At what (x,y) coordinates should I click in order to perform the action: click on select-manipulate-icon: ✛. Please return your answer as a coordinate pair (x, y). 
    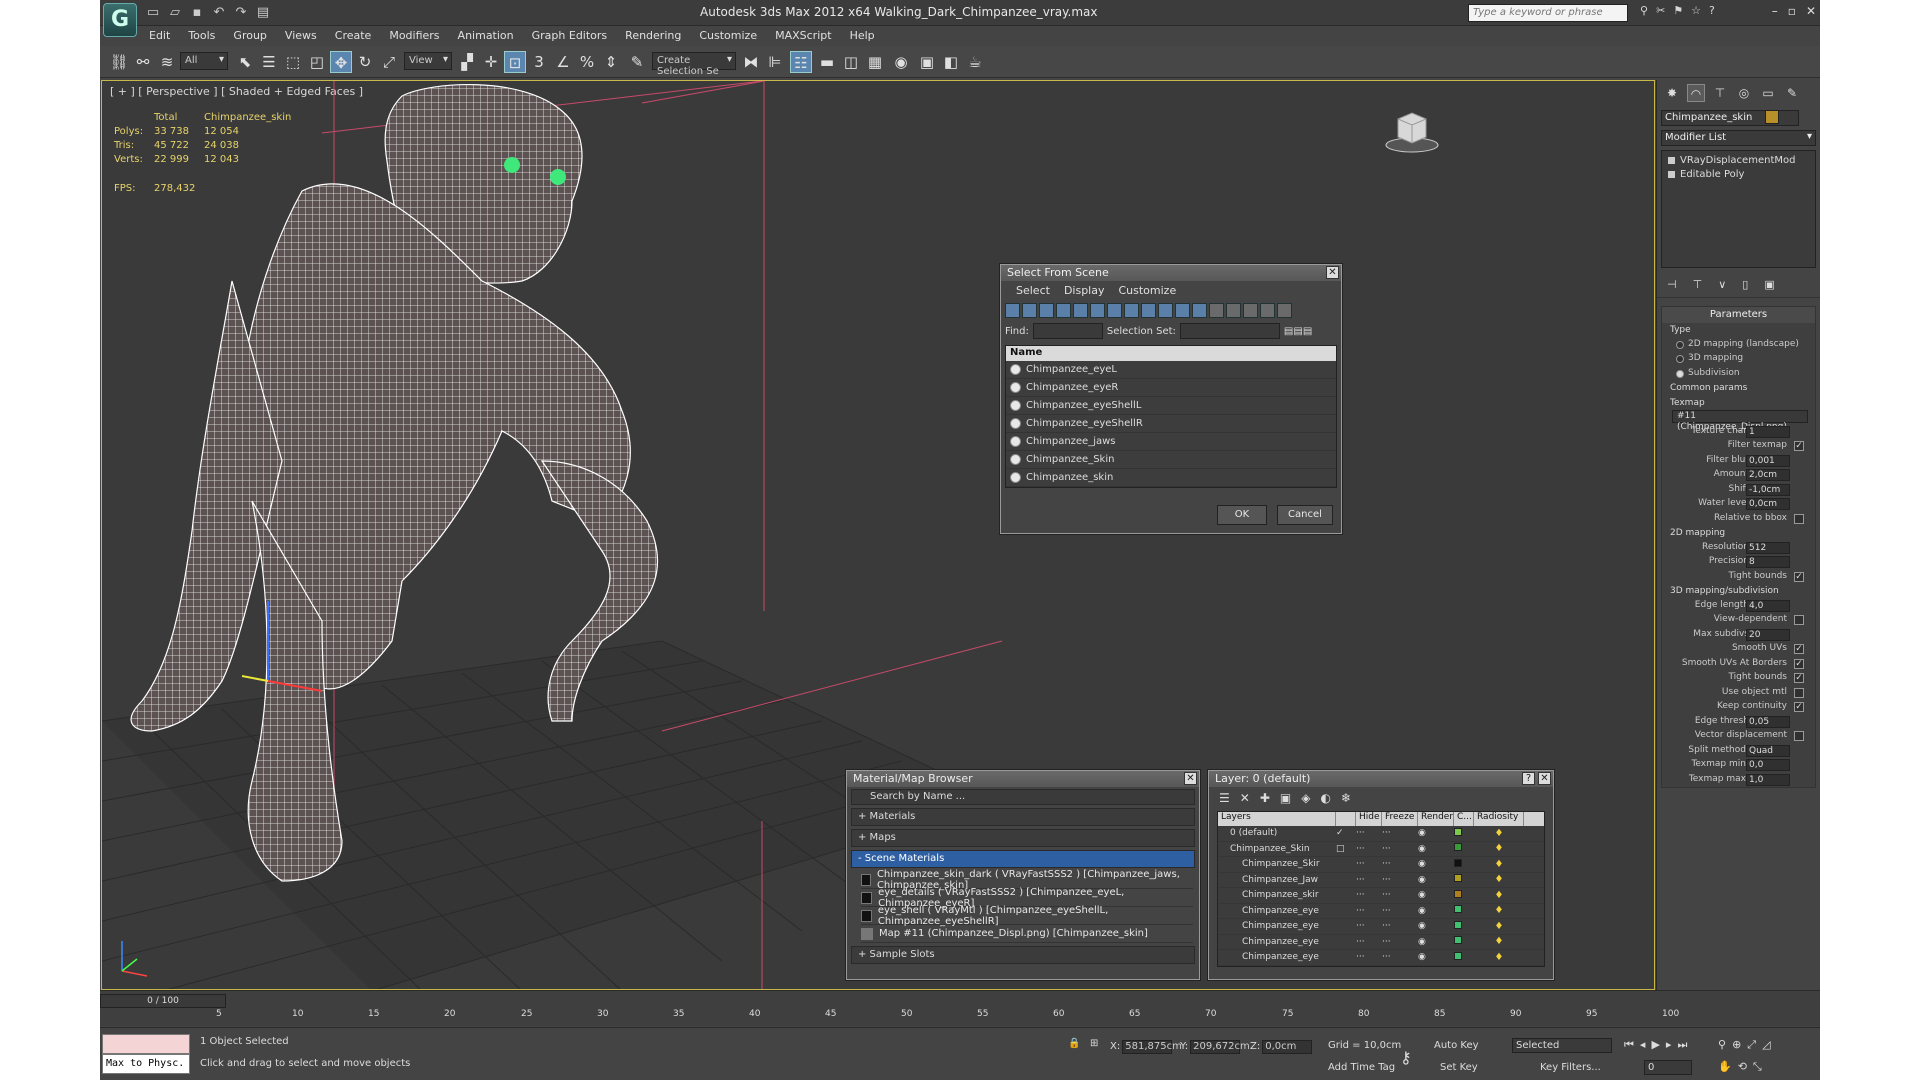
    Looking at the image, I should click on (491, 62).